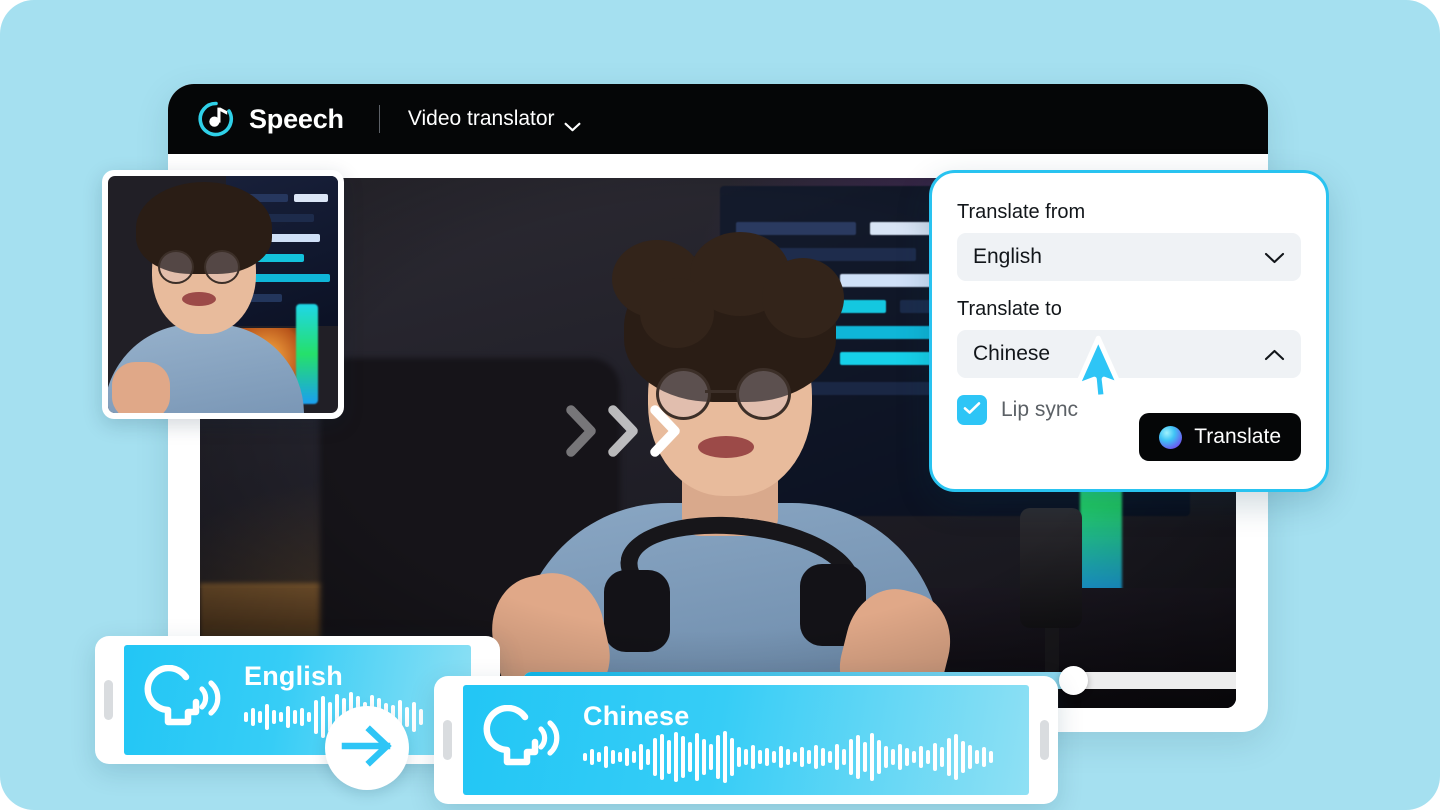 Image resolution: width=1440 pixels, height=810 pixels. What do you see at coordinates (1274, 354) in the screenshot?
I see `chevron-up-icon` at bounding box center [1274, 354].